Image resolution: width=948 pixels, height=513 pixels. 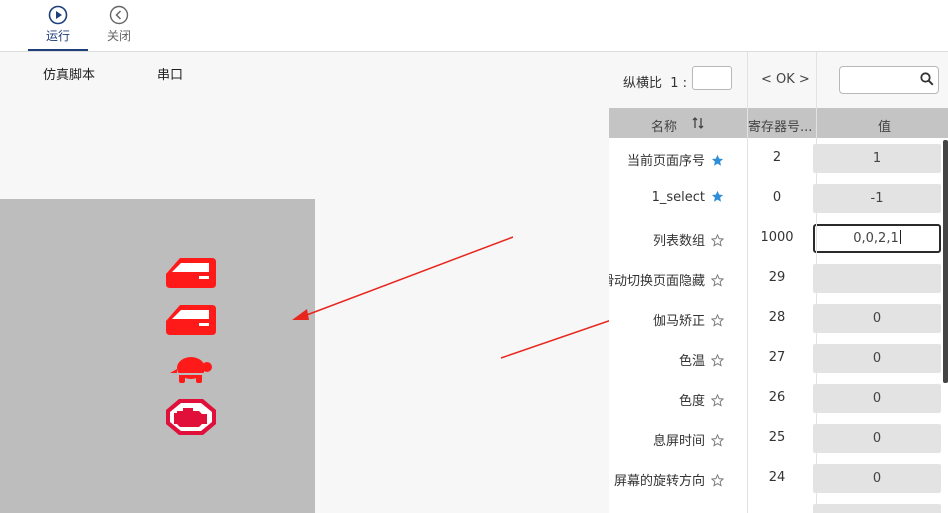 I want to click on row-name-text: 息屏时间, so click(x=678, y=441).